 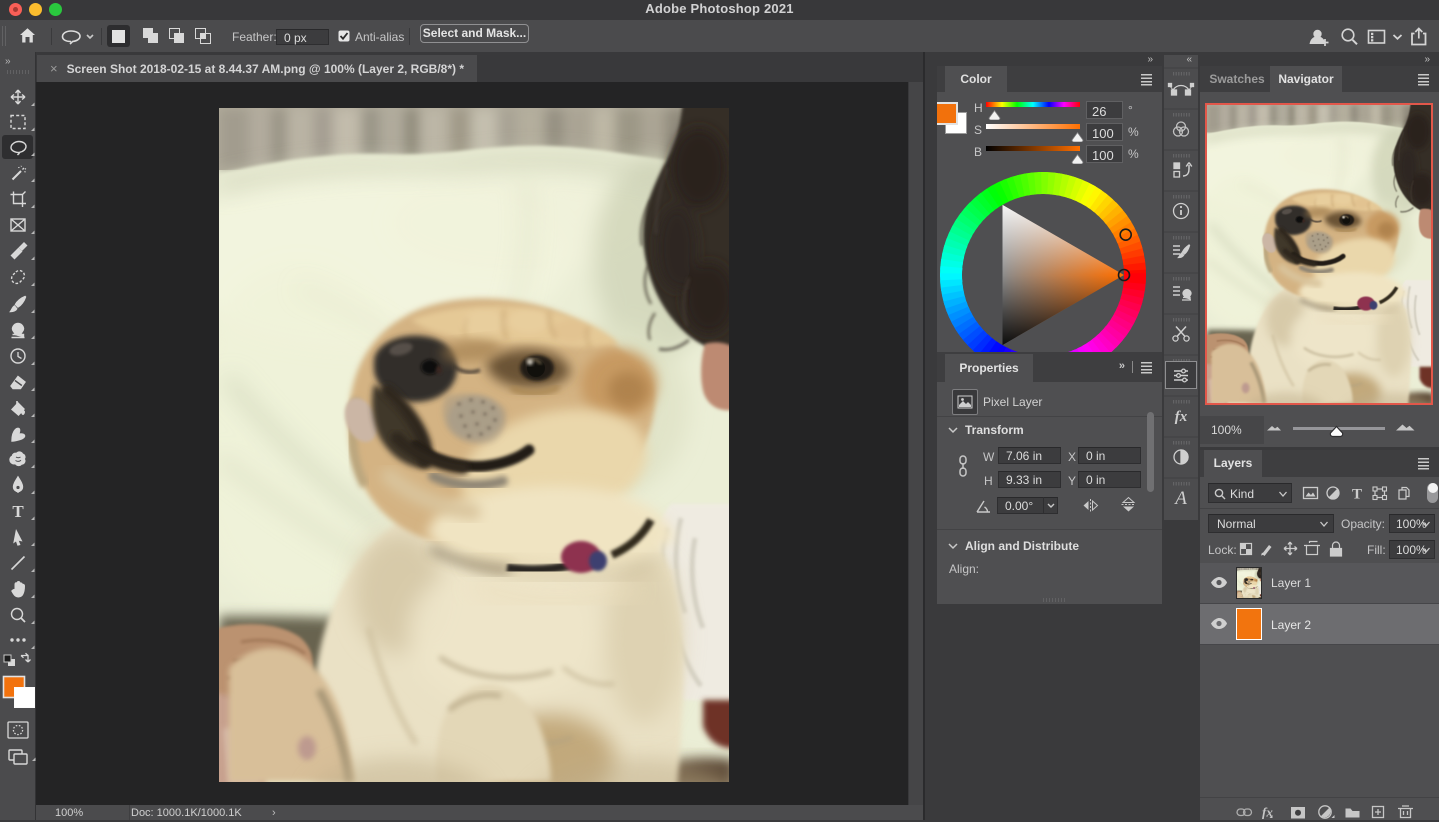 What do you see at coordinates (1181, 417) in the screenshot?
I see `svg-text: fx` at bounding box center [1181, 417].